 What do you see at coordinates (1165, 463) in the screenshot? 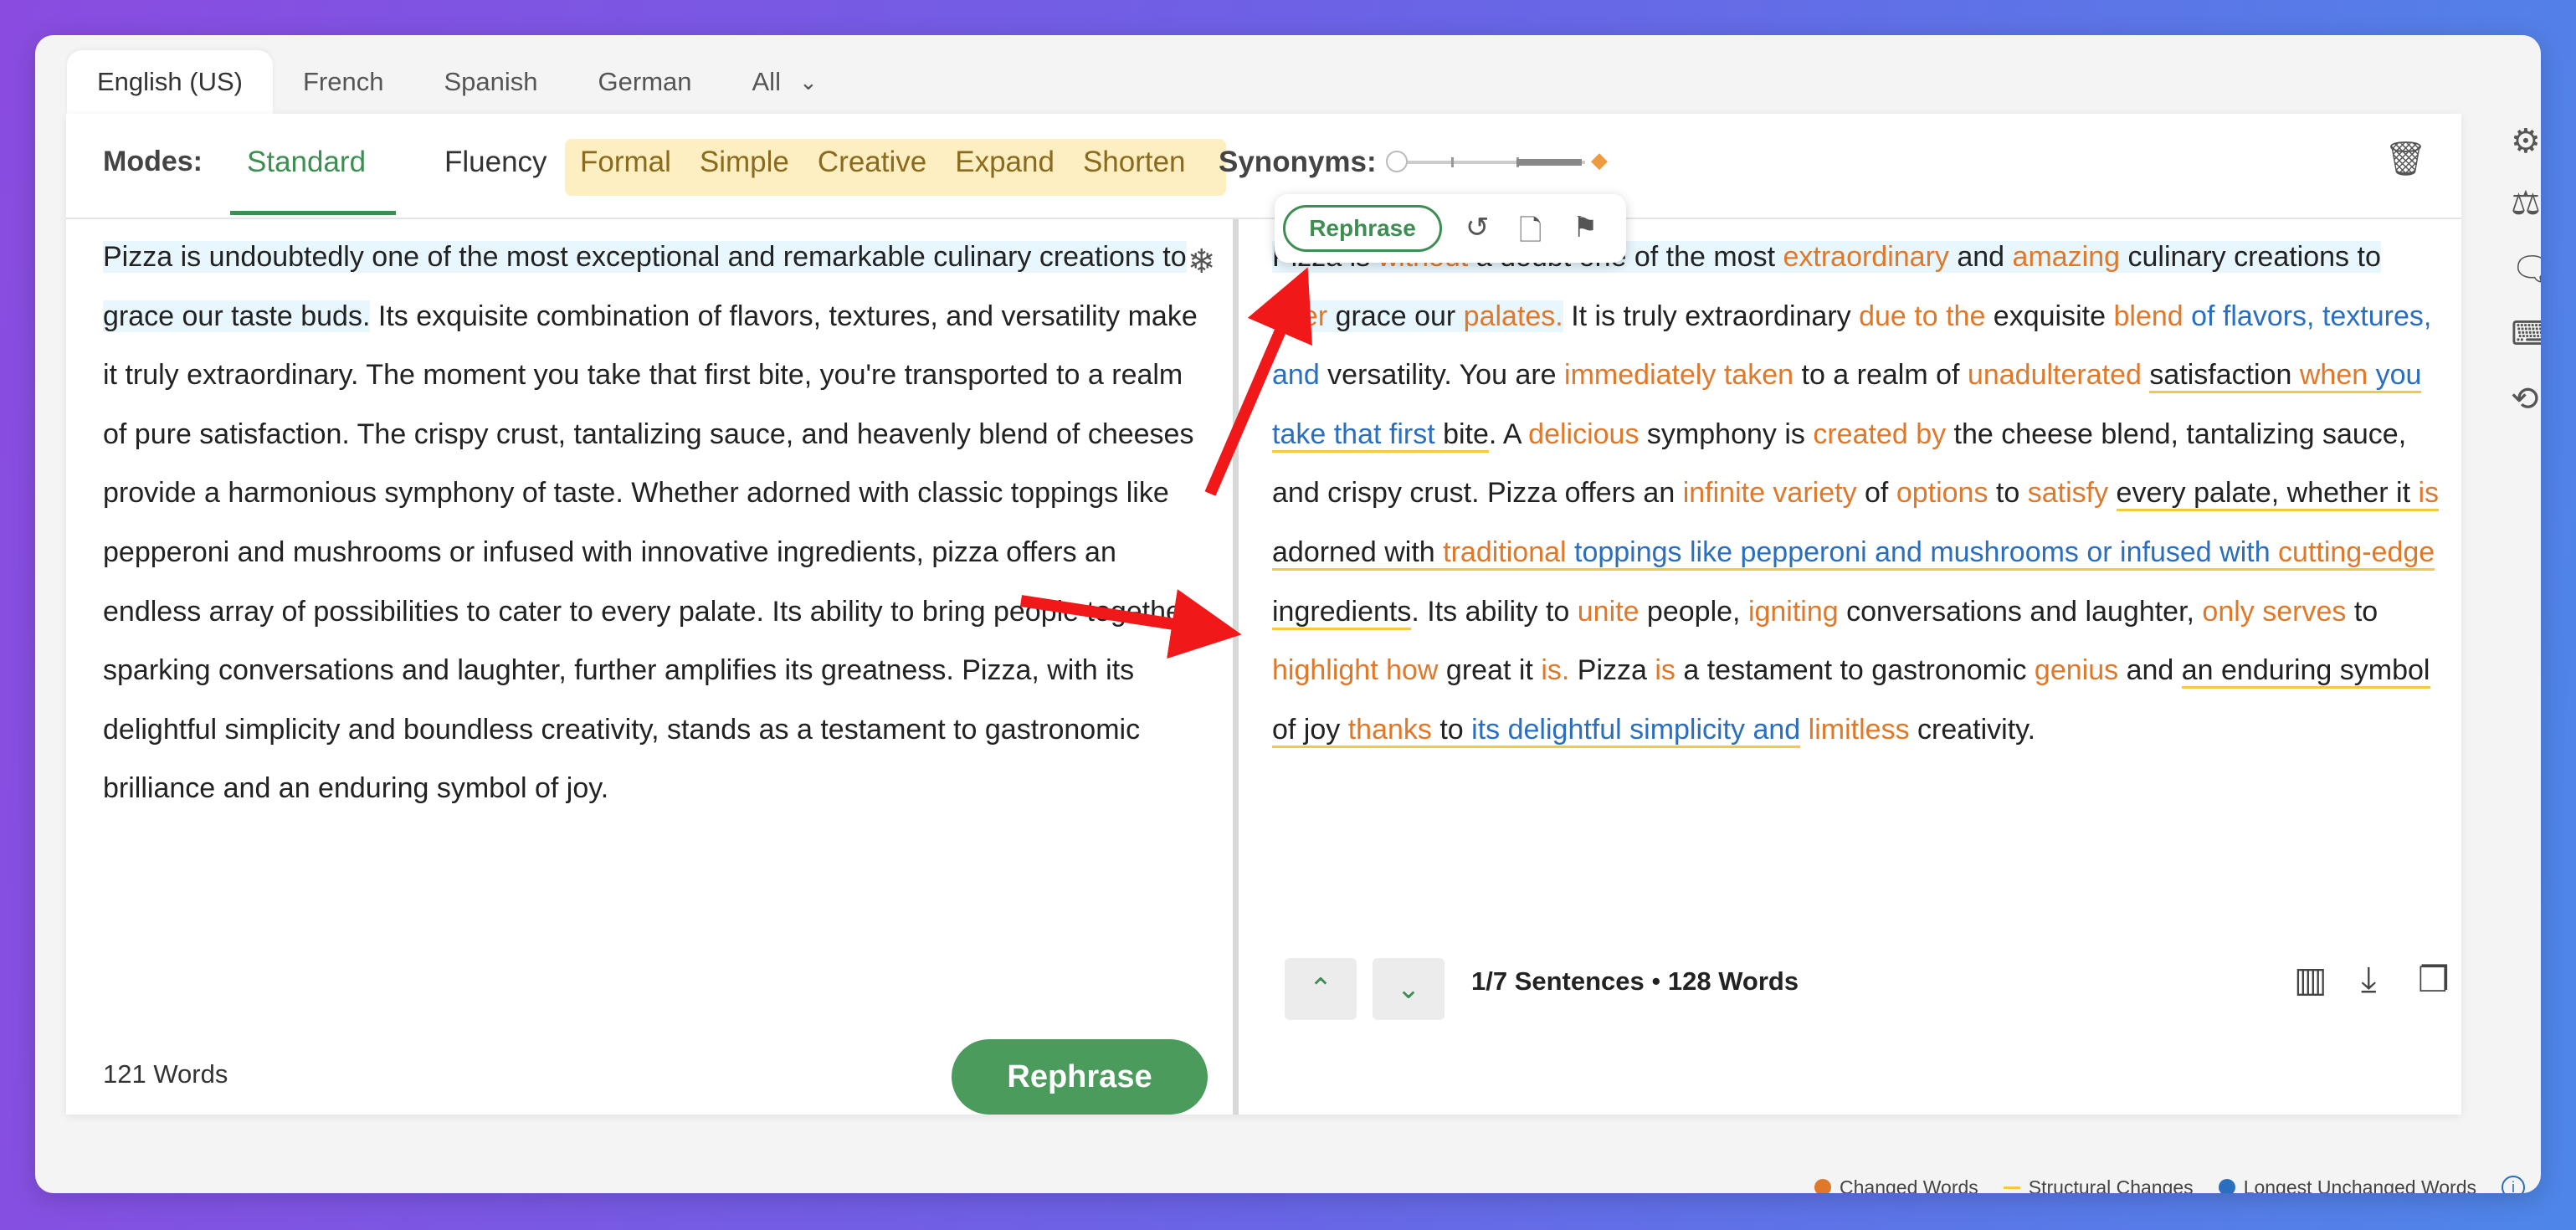
I see `annotation-arrows` at bounding box center [1165, 463].